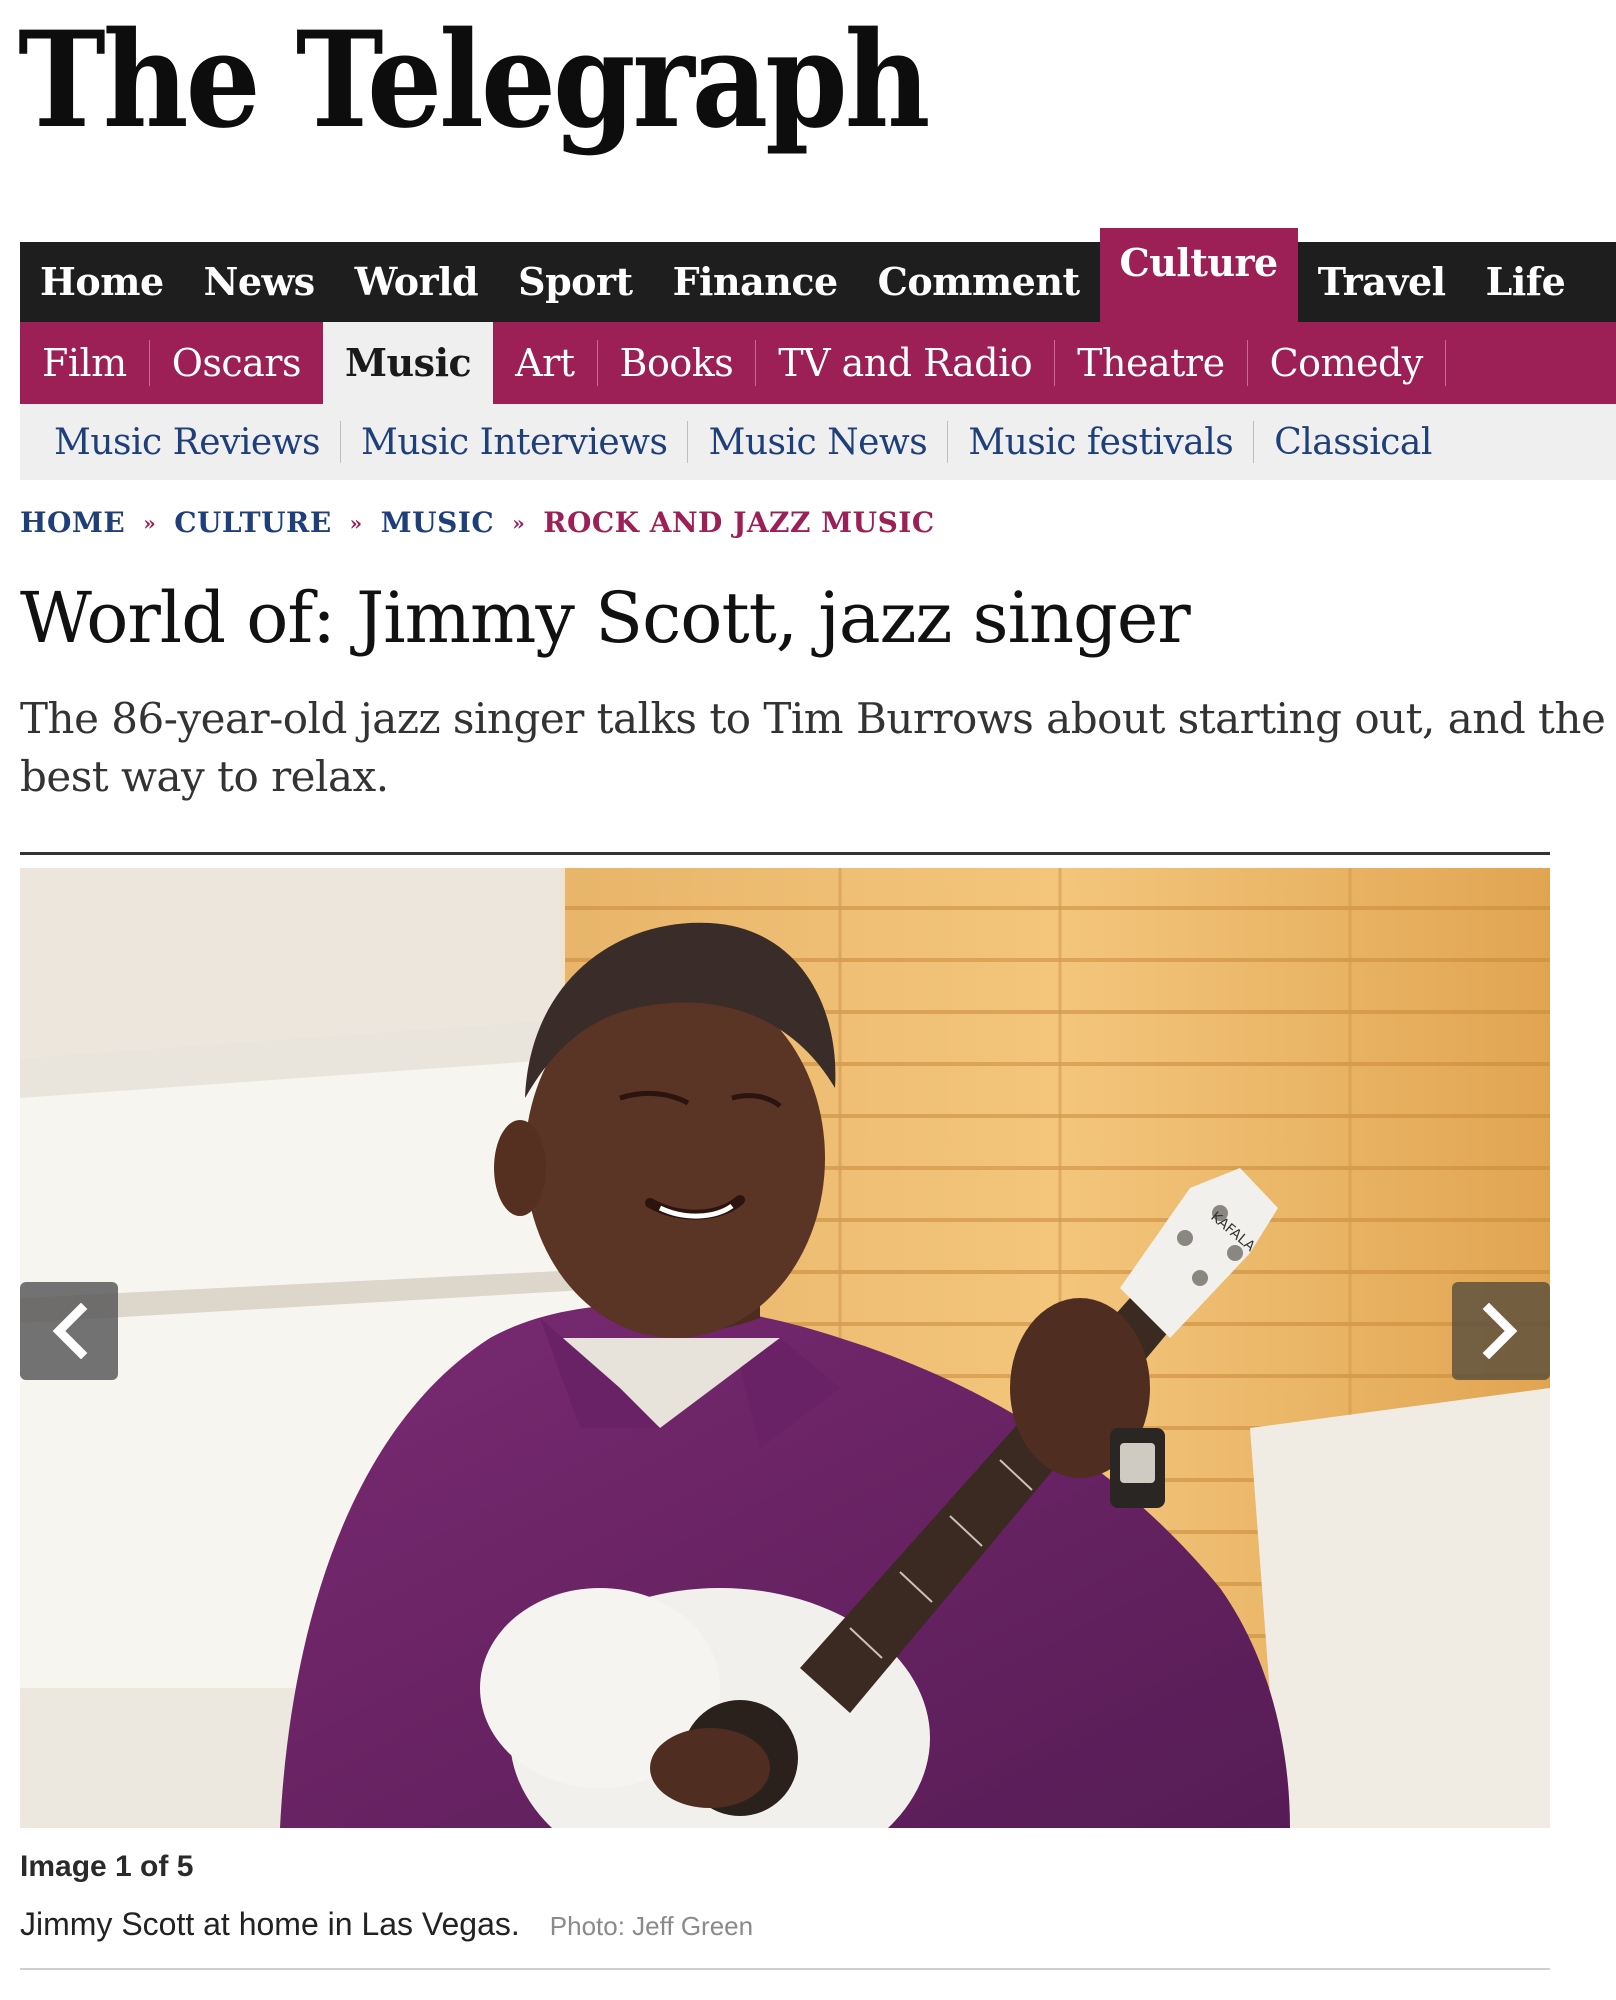 Image resolution: width=1616 pixels, height=2000 pixels. Describe the element at coordinates (1198, 275) in the screenshot. I see `nav-culture: Culture` at that location.